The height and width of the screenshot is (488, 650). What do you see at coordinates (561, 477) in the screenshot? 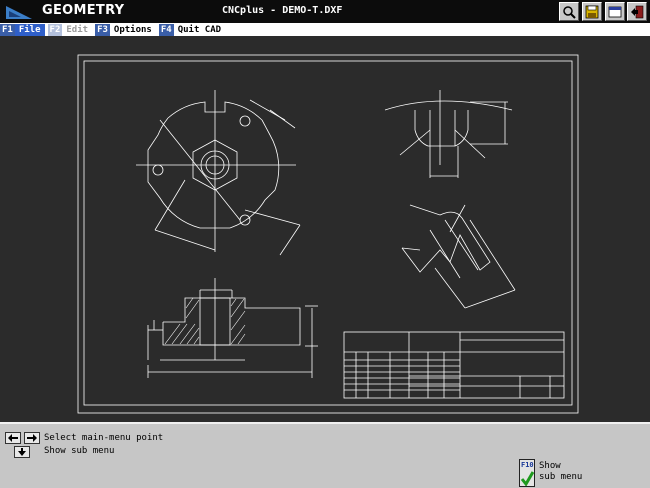
I see `f10-text-line-2: sub menu` at bounding box center [561, 477].